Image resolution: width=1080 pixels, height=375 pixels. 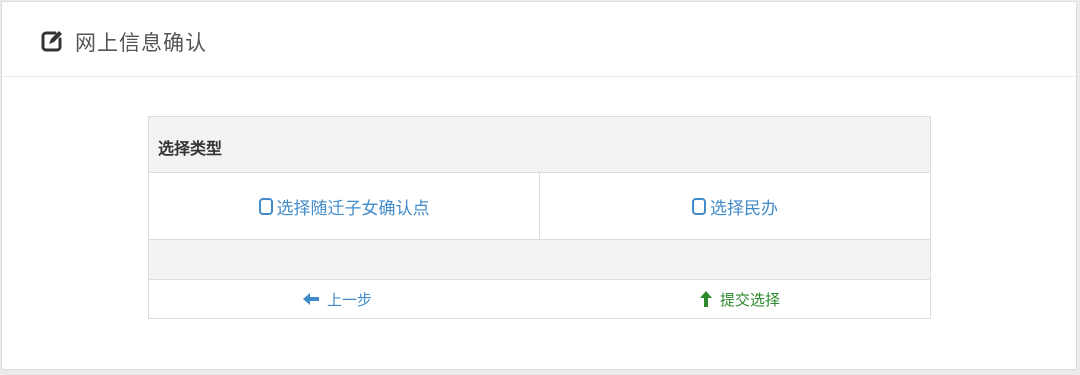 I want to click on empty-row, so click(x=539, y=260).